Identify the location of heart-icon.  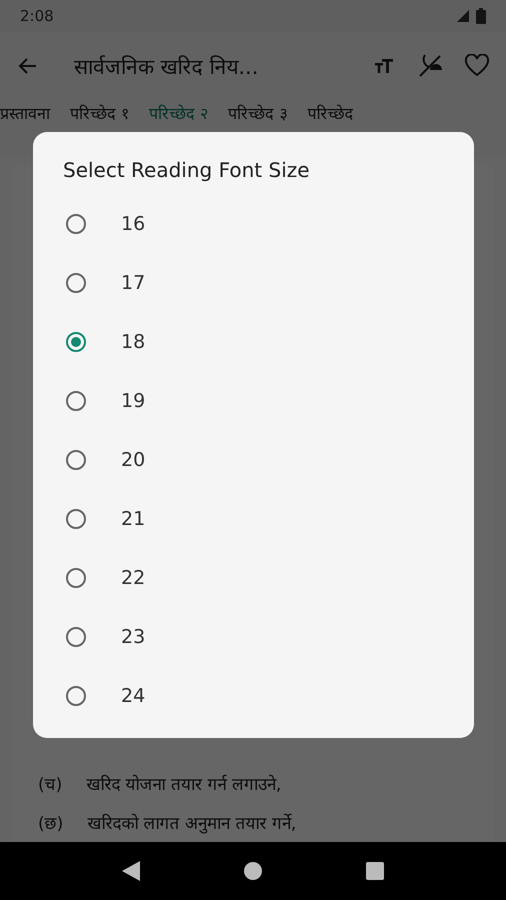
(477, 66).